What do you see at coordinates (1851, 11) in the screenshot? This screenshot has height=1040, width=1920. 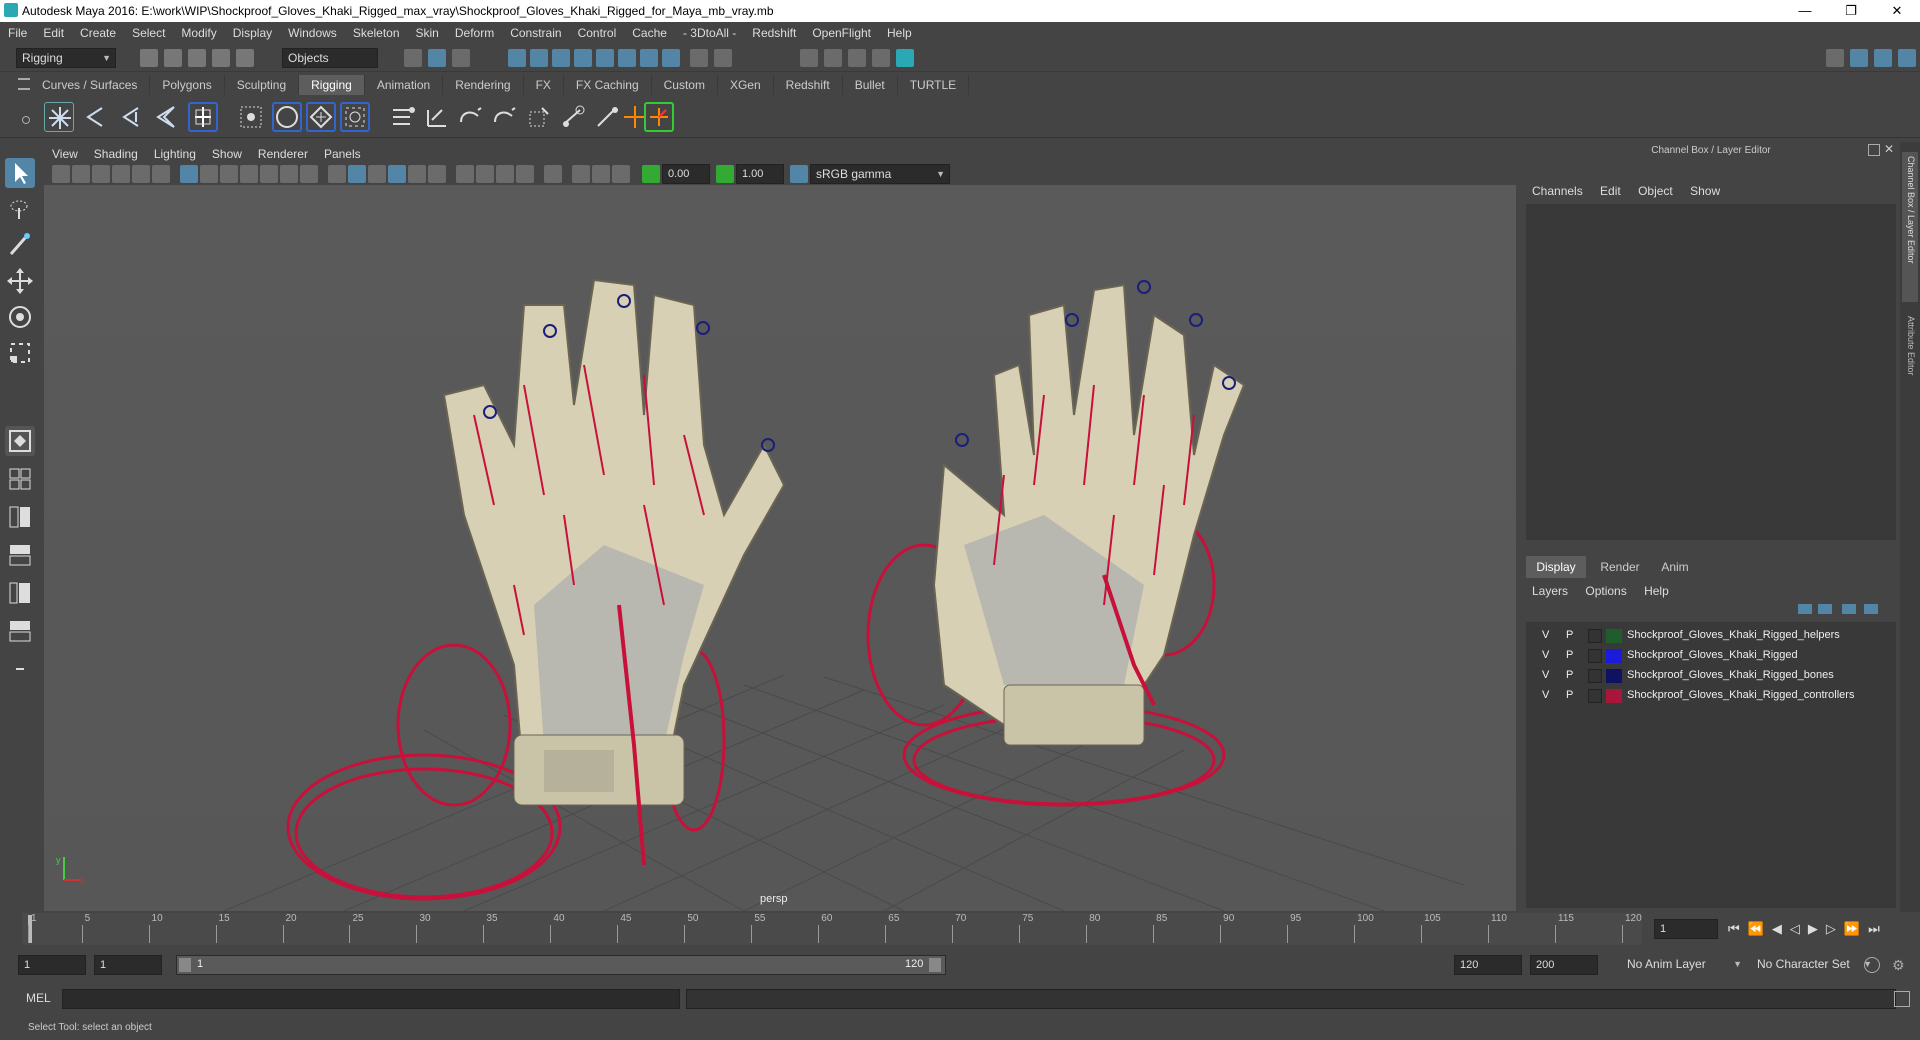 I see `maximize-button: ❐` at bounding box center [1851, 11].